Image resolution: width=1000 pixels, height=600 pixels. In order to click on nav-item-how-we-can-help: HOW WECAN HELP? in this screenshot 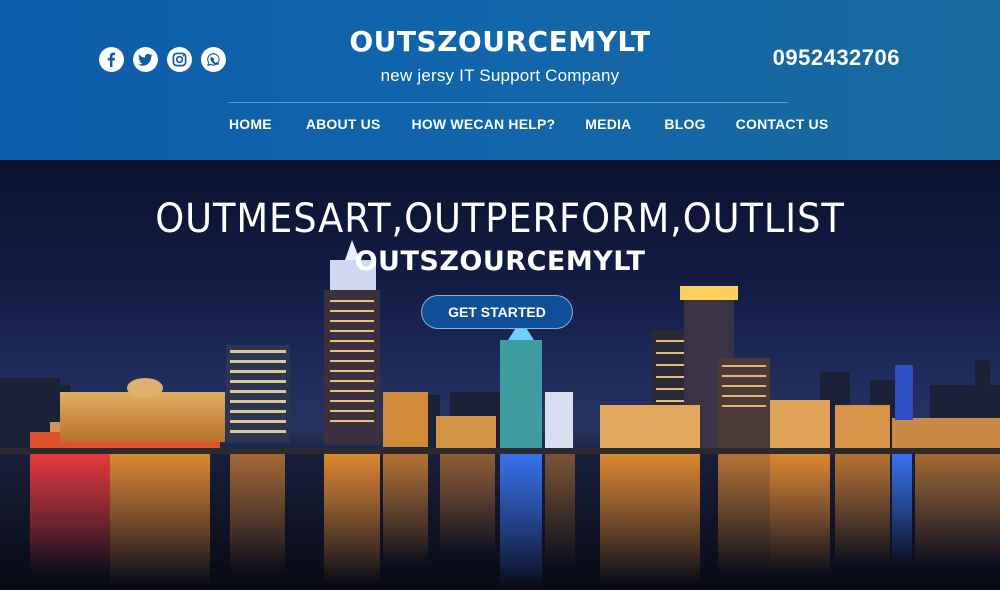, I will do `click(484, 124)`.